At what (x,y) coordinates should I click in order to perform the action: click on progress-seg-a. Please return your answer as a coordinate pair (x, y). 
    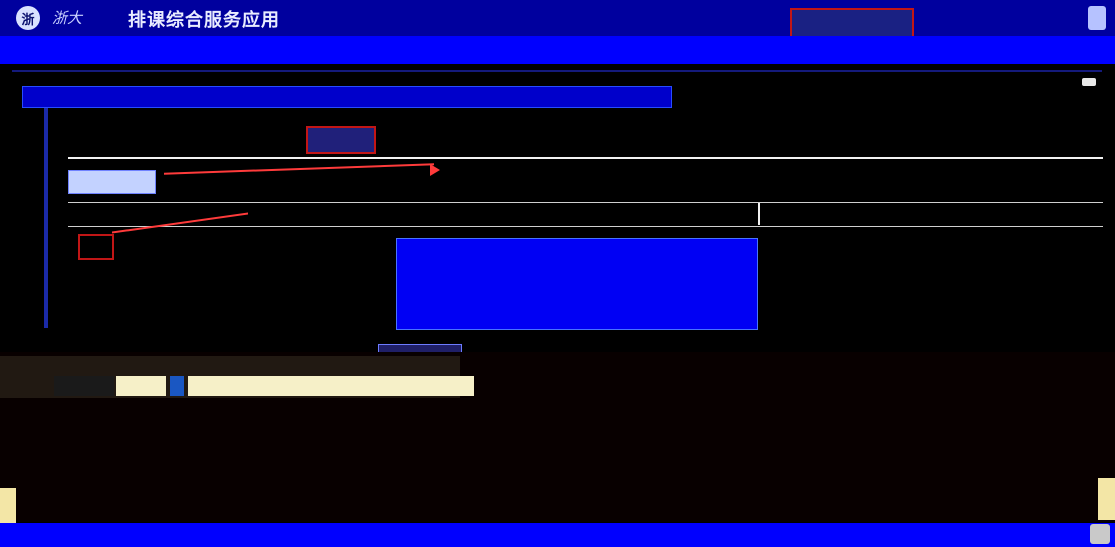
    Looking at the image, I should click on (84, 386).